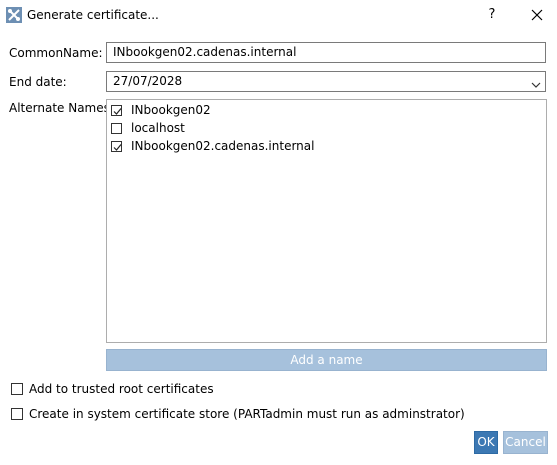 The image size is (557, 465). What do you see at coordinates (492, 15) in the screenshot?
I see `help-button: ?` at bounding box center [492, 15].